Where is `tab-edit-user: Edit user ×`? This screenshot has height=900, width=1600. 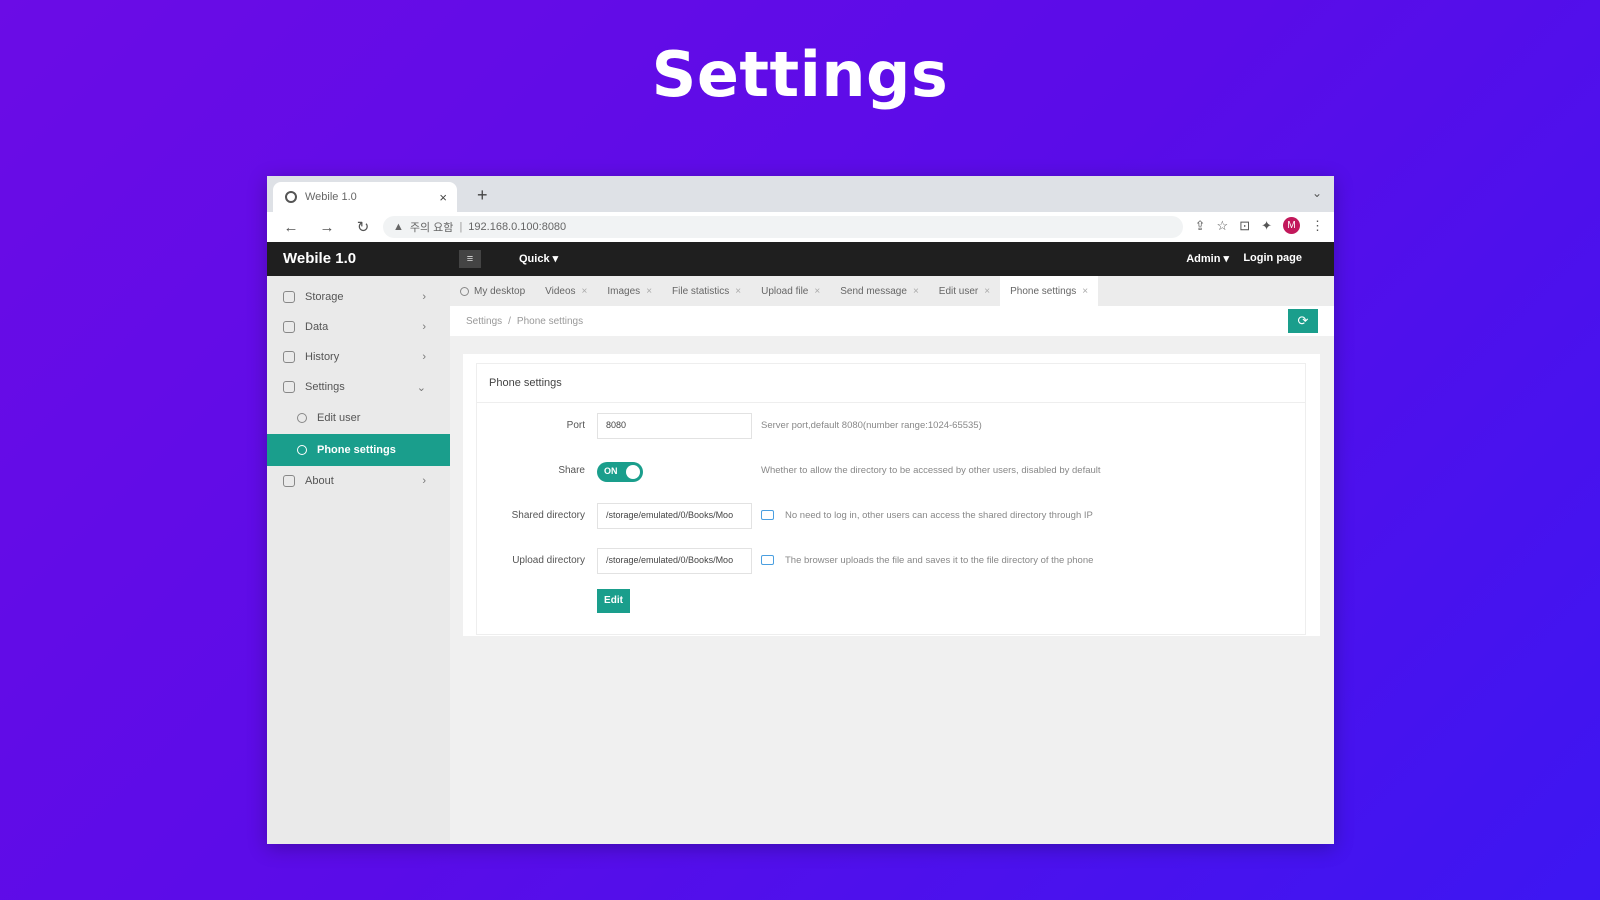
tab-edit-user: Edit user × is located at coordinates (964, 291).